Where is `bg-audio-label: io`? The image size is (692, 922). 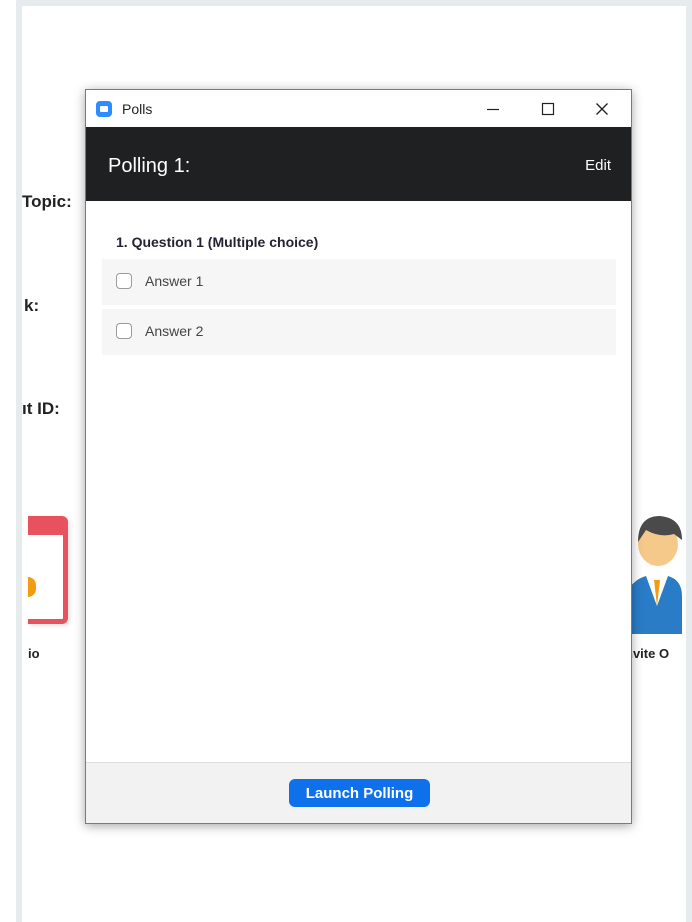
bg-audio-label: io is located at coordinates (34, 653).